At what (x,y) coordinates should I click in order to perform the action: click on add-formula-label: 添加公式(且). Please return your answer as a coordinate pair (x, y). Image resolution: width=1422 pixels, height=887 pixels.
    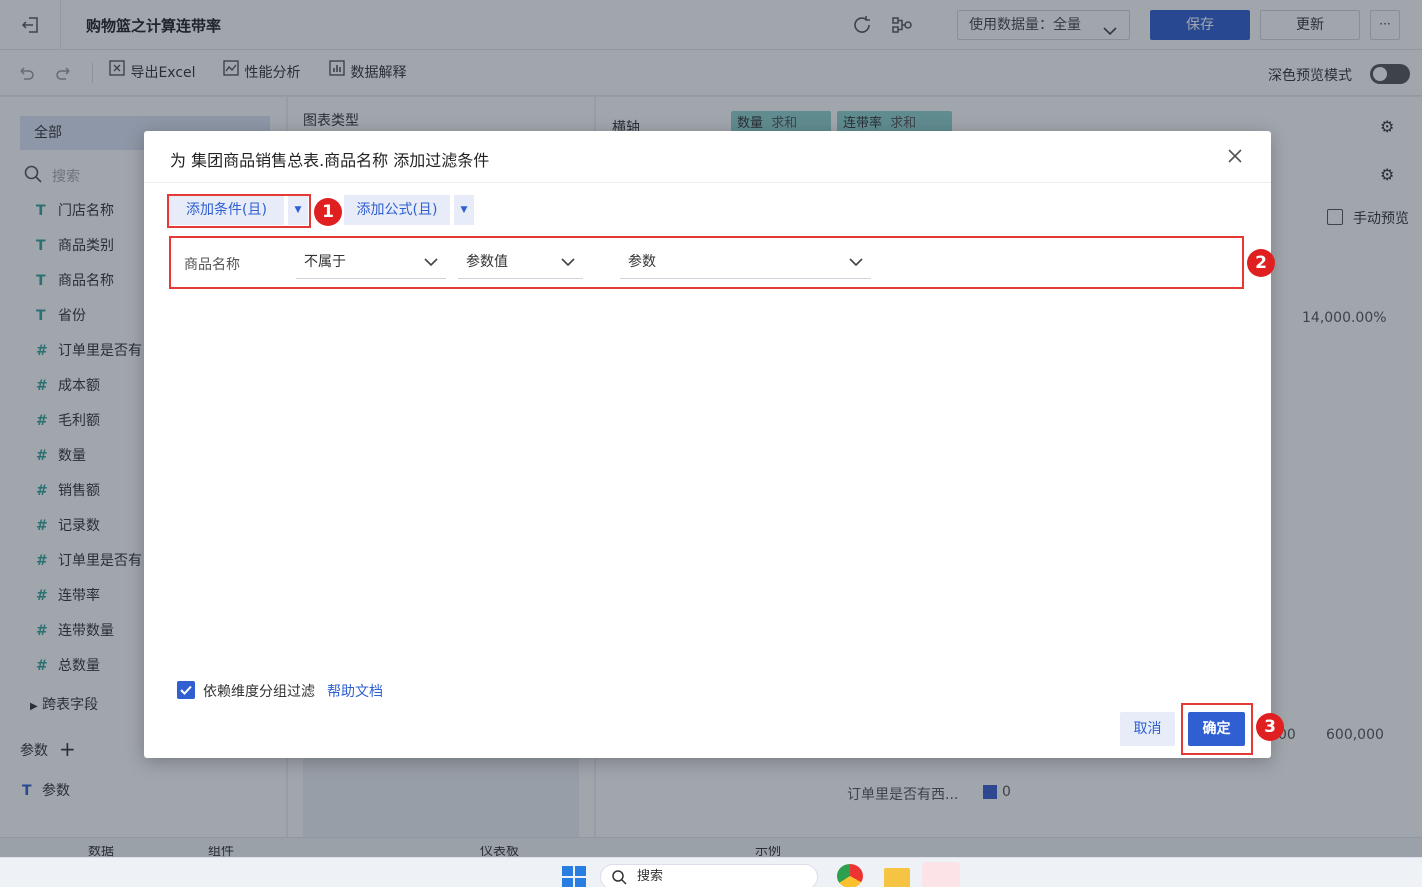
    Looking at the image, I should click on (397, 210).